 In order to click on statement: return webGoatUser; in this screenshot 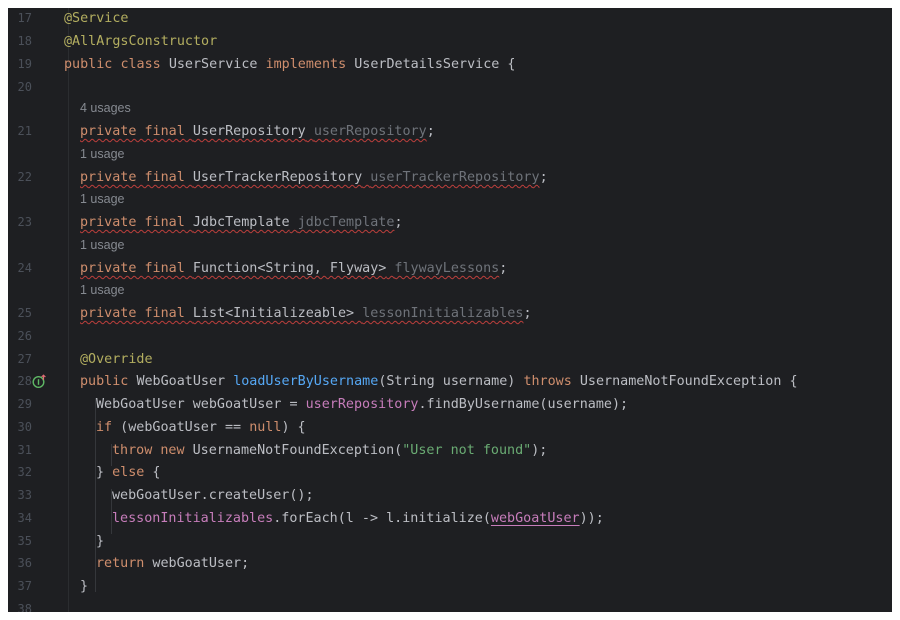, I will do `click(172, 563)`.